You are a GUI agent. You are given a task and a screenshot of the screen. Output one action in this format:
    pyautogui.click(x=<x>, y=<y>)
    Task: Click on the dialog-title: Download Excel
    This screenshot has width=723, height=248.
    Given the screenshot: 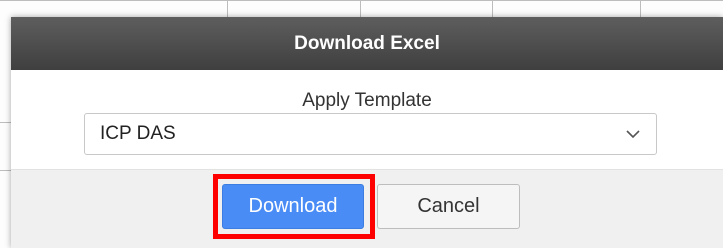 What is the action you would take?
    pyautogui.click(x=367, y=43)
    